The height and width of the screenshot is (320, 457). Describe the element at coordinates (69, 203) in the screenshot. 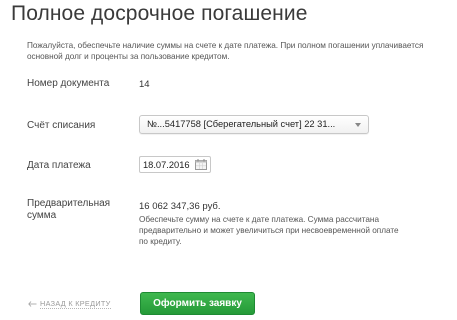

I see `preliminary-amount-label: Предварительная` at that location.